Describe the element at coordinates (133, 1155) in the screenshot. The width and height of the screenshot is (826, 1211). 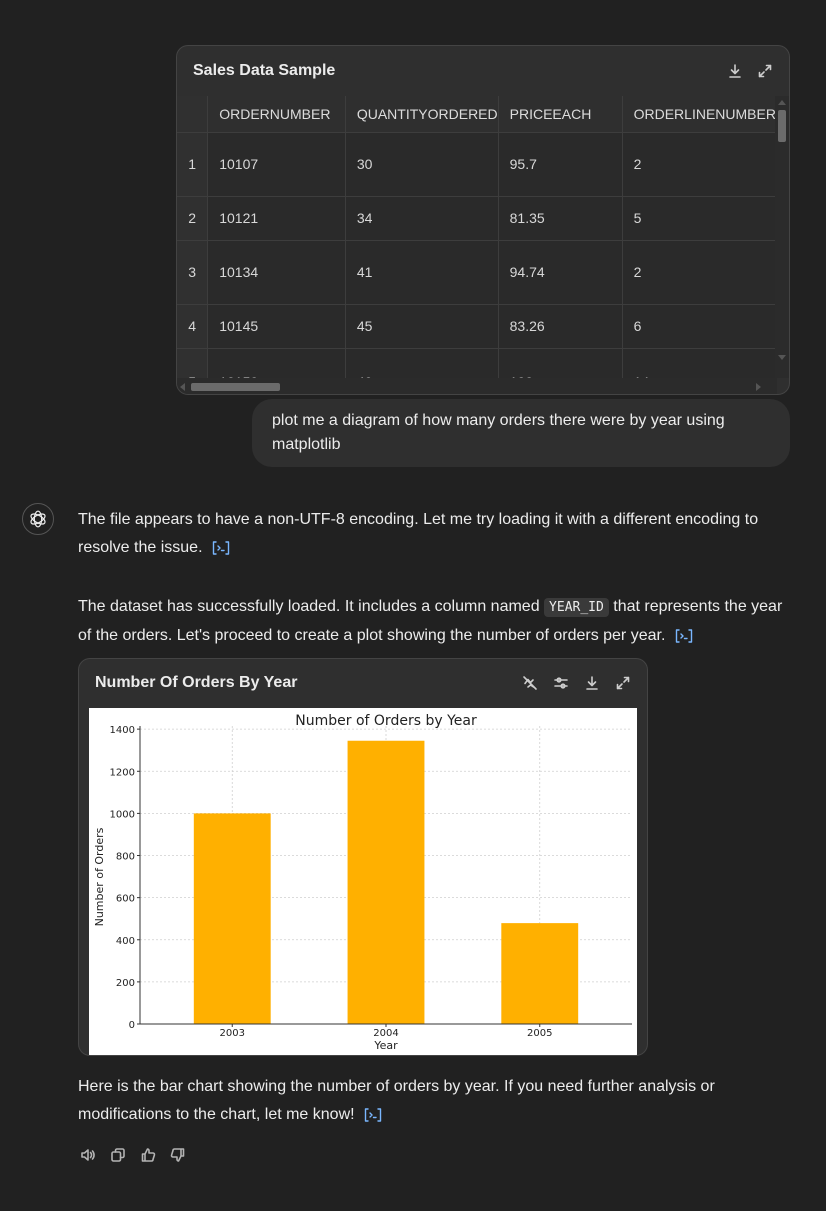
I see `message-actions` at that location.